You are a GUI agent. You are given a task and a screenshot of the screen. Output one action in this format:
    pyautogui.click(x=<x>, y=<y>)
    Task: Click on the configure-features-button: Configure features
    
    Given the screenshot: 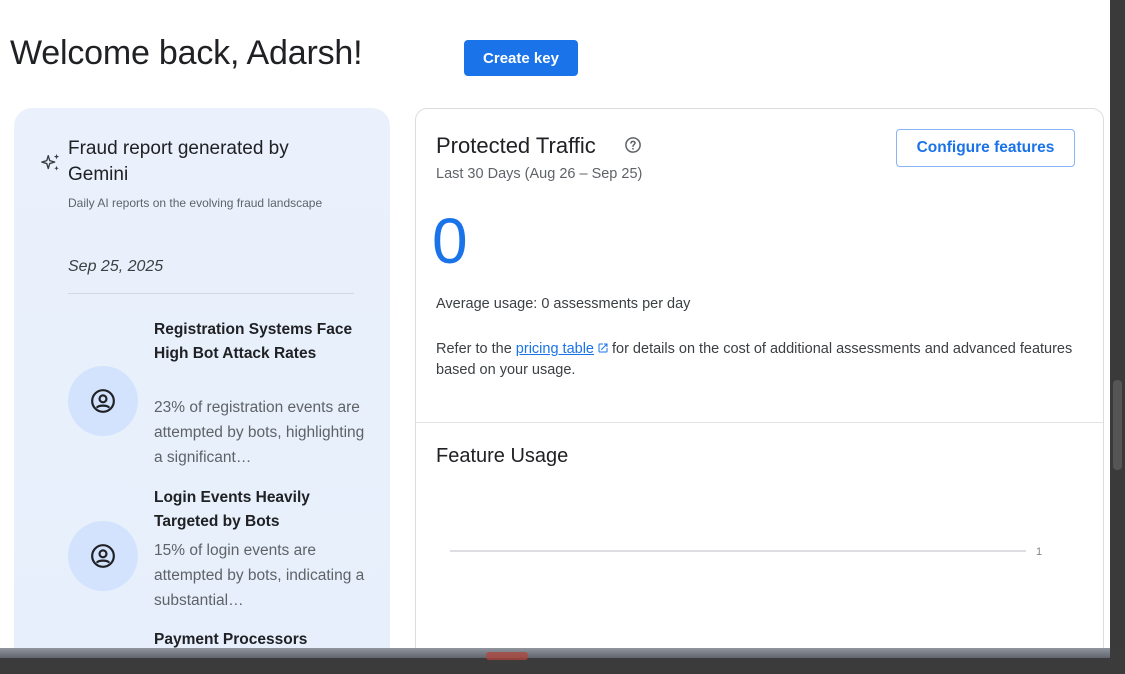 What is the action you would take?
    pyautogui.click(x=985, y=148)
    